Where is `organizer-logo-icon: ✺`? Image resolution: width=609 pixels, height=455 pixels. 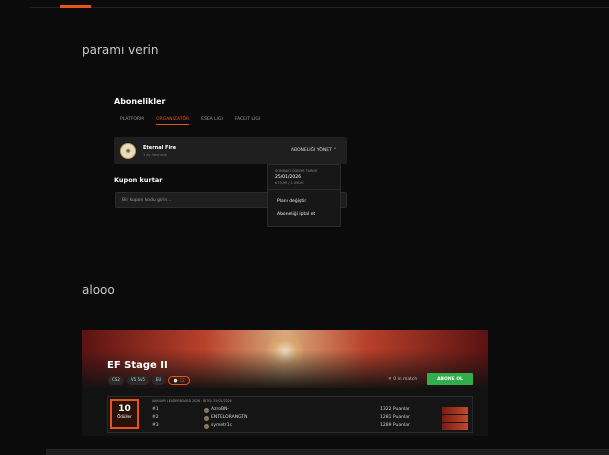
organizer-logo-icon: ✺ is located at coordinates (128, 151).